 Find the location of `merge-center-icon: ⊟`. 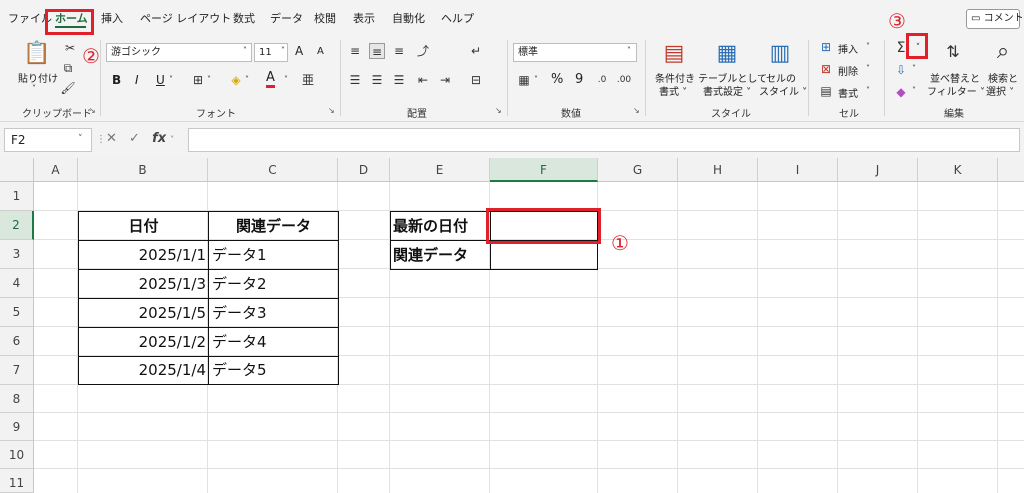

merge-center-icon: ⊟ is located at coordinates (476, 80).